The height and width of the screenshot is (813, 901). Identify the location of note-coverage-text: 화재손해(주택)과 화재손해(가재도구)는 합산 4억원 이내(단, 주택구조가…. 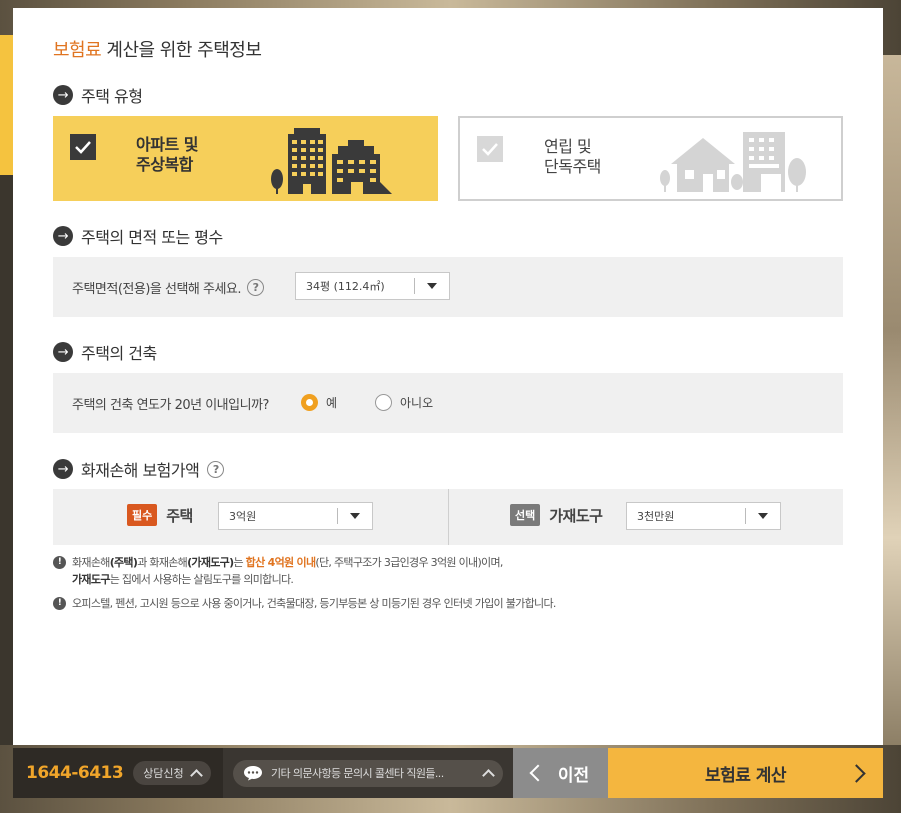
(287, 571).